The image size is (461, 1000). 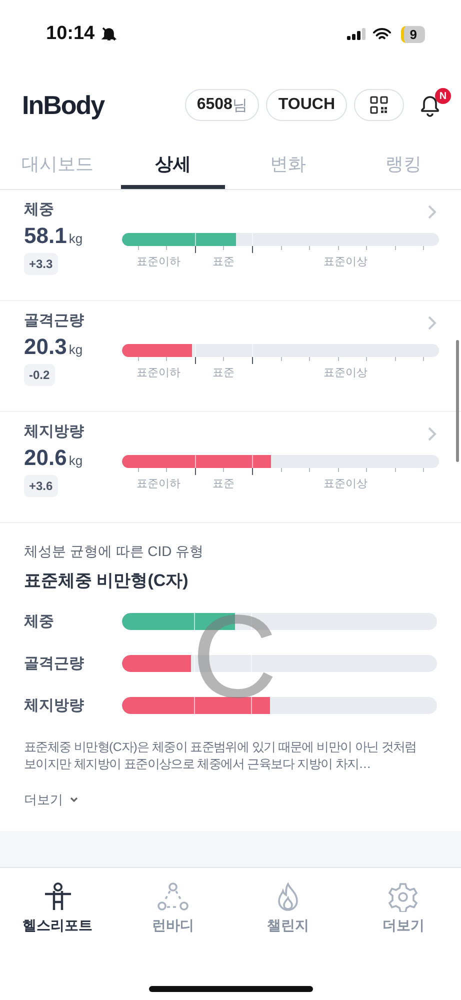 What do you see at coordinates (70, 34) in the screenshot?
I see `status-time: 10:14` at bounding box center [70, 34].